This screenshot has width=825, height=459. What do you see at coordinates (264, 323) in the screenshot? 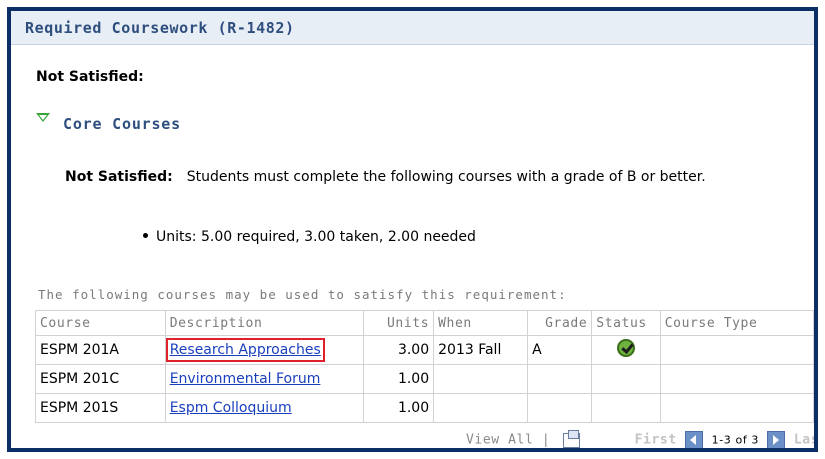
I see `column-header-description: Description` at bounding box center [264, 323].